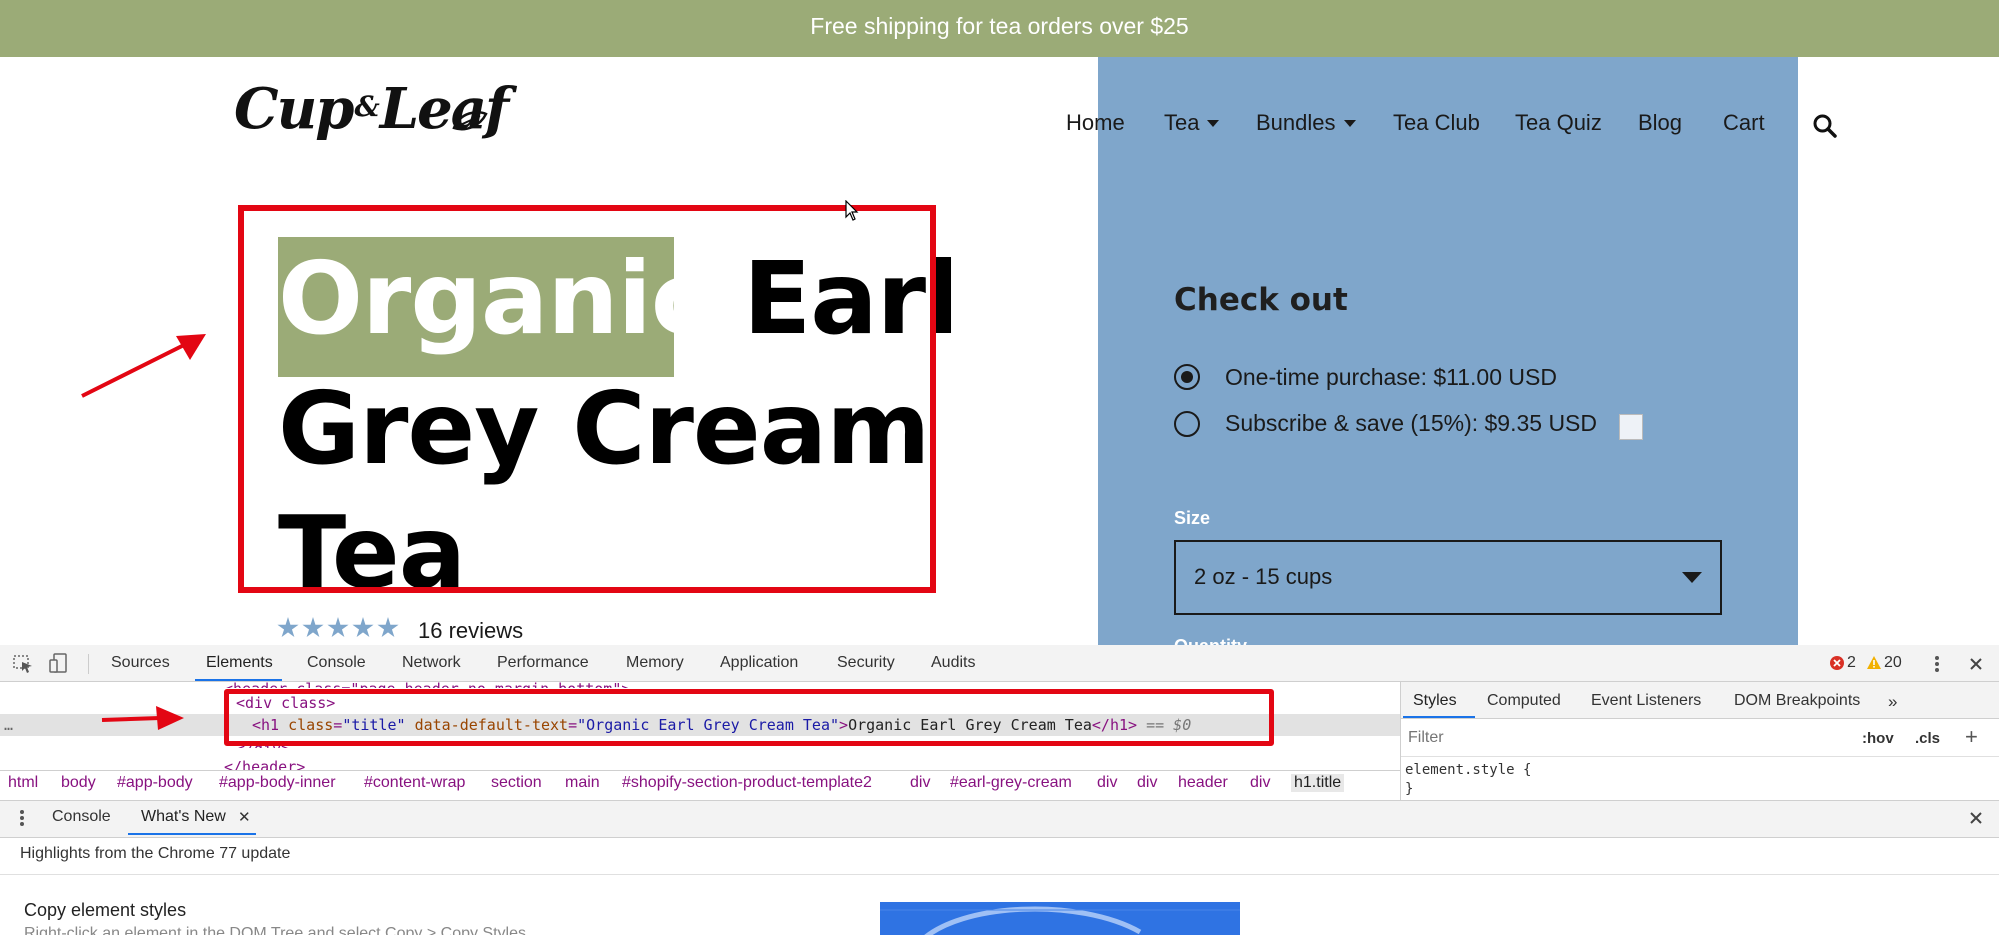  Describe the element at coordinates (759, 663) in the screenshot. I see `devtools-tab-application: Application` at that location.